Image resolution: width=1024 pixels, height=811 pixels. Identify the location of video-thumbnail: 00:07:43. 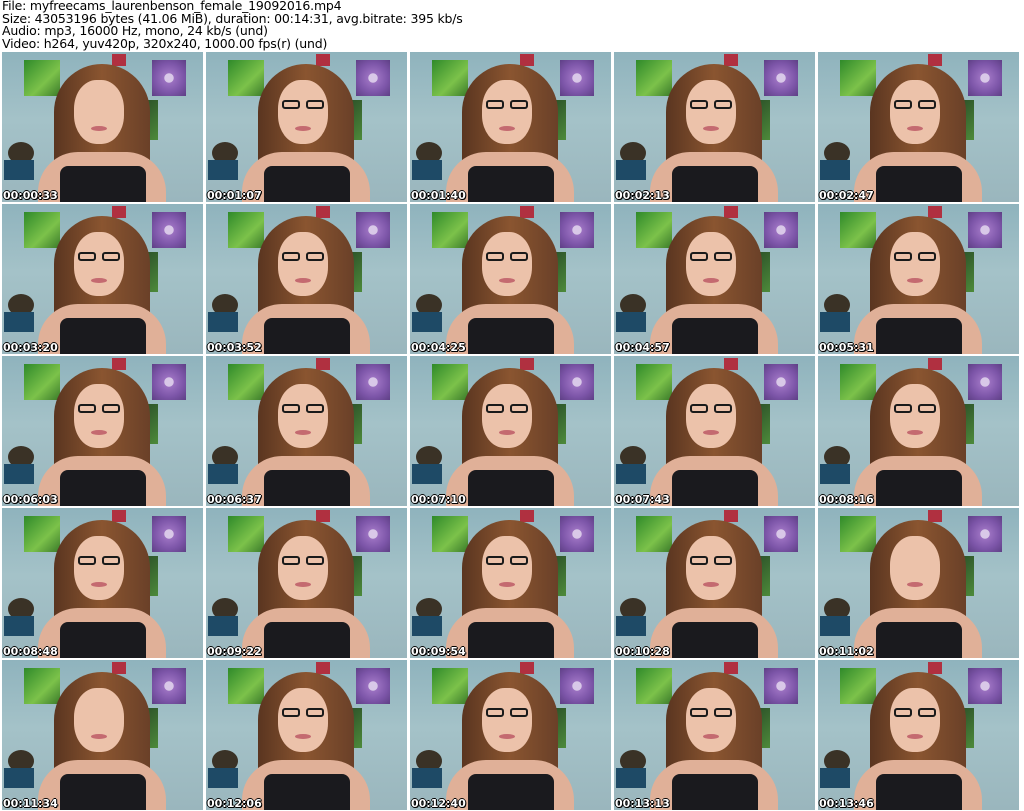
(714, 431).